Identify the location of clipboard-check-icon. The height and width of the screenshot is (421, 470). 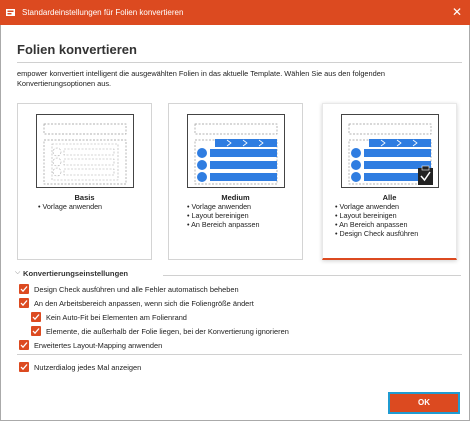
(425, 175).